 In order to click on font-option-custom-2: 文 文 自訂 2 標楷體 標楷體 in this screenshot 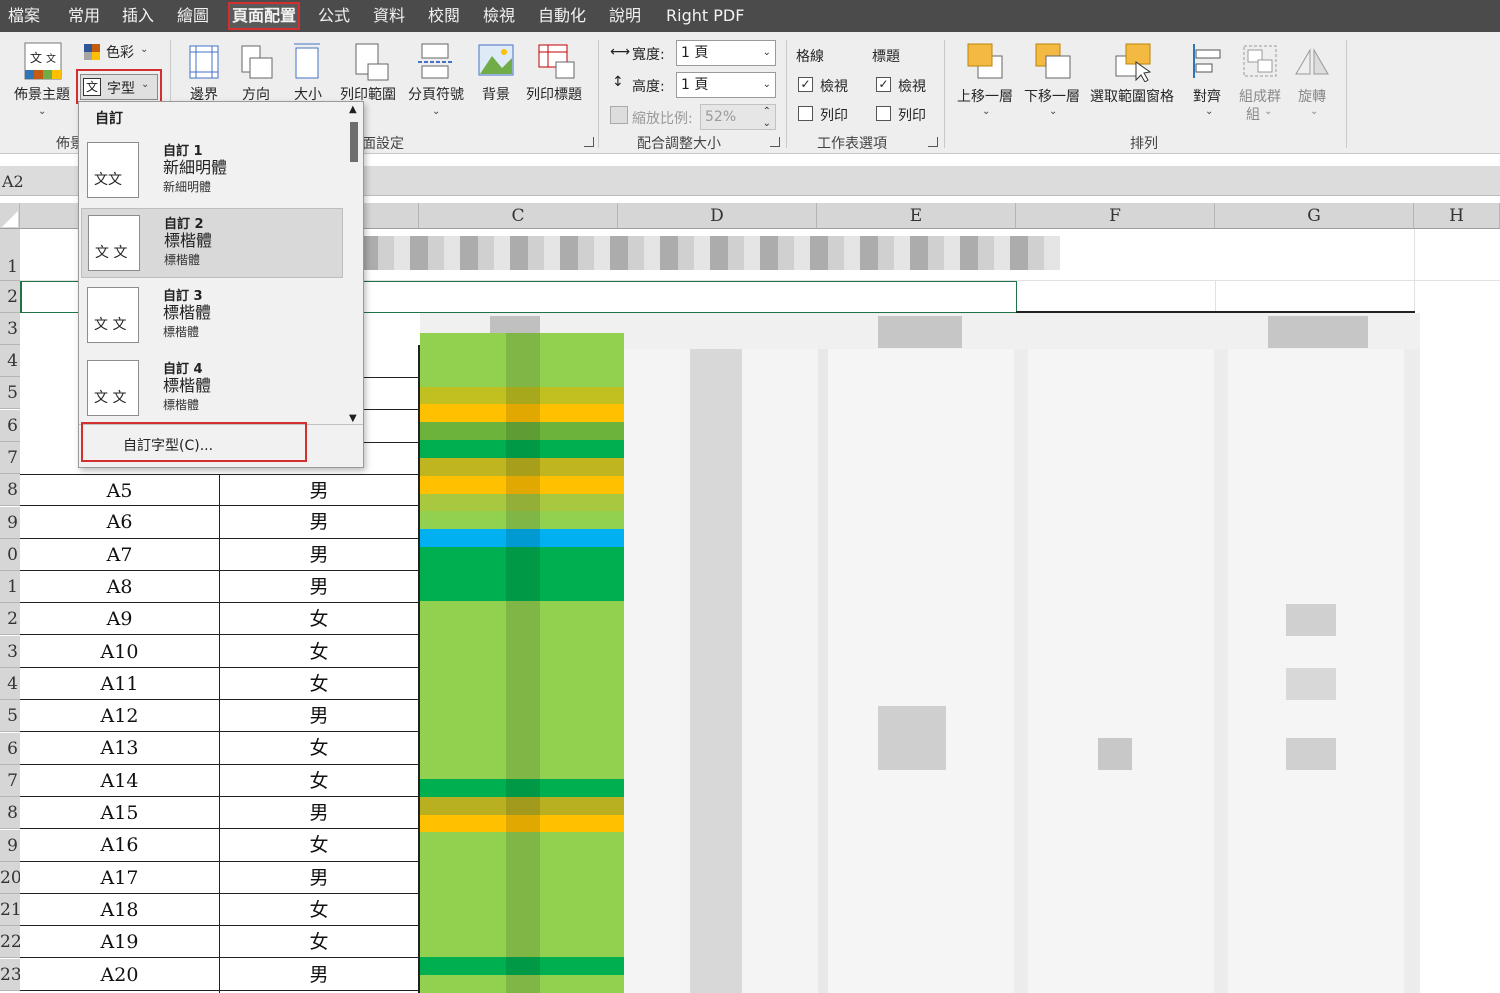, I will do `click(212, 243)`.